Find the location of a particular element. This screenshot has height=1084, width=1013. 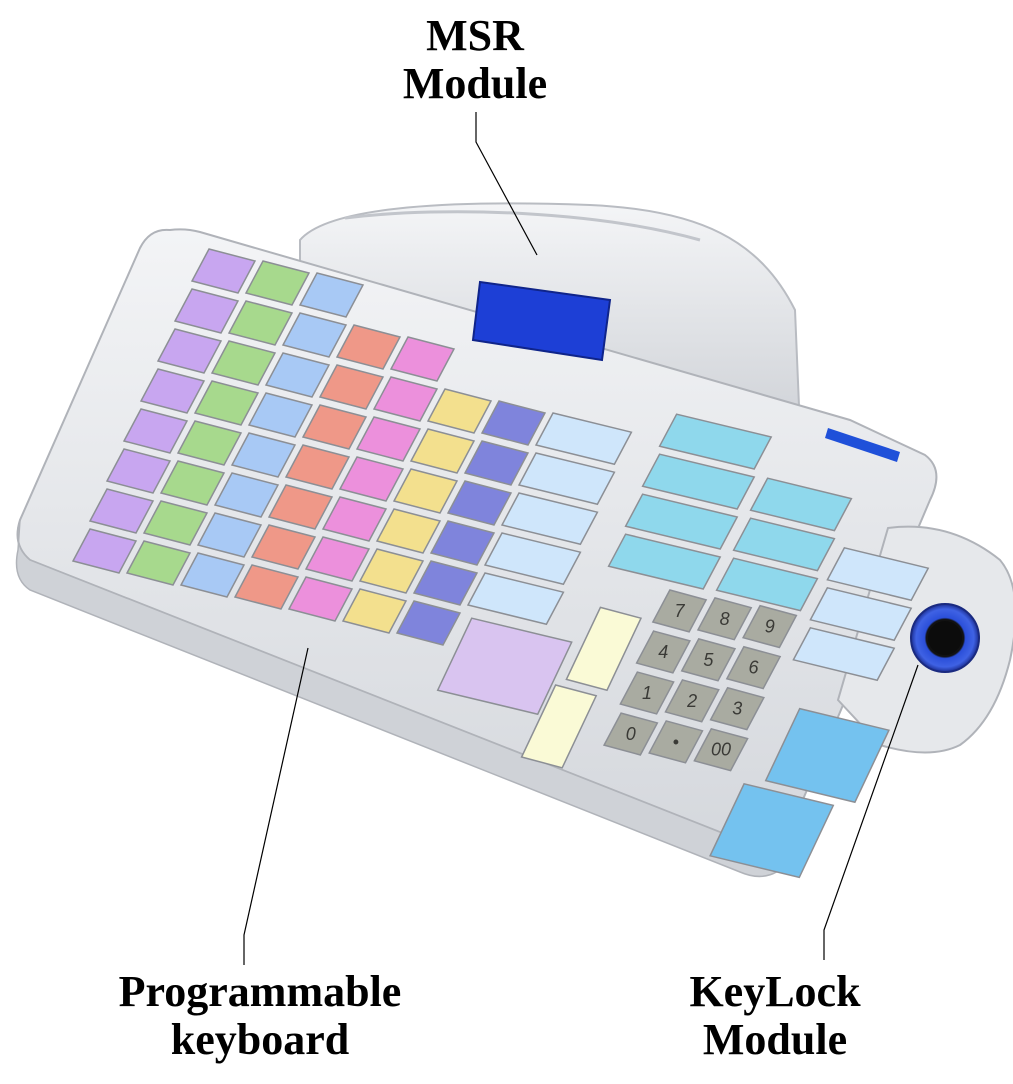

numpad-key-label: 7 is located at coordinates (679, 611).